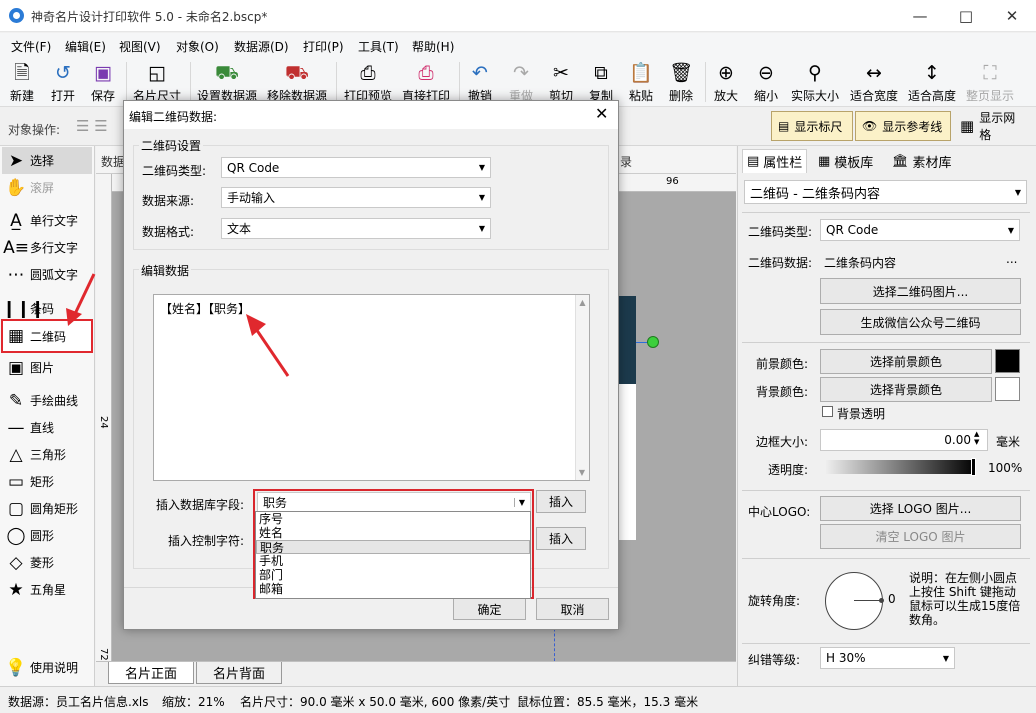 Image resolution: width=1036 pixels, height=713 pixels. Describe the element at coordinates (393, 519) in the screenshot. I see `dropdown-option: 序号` at that location.